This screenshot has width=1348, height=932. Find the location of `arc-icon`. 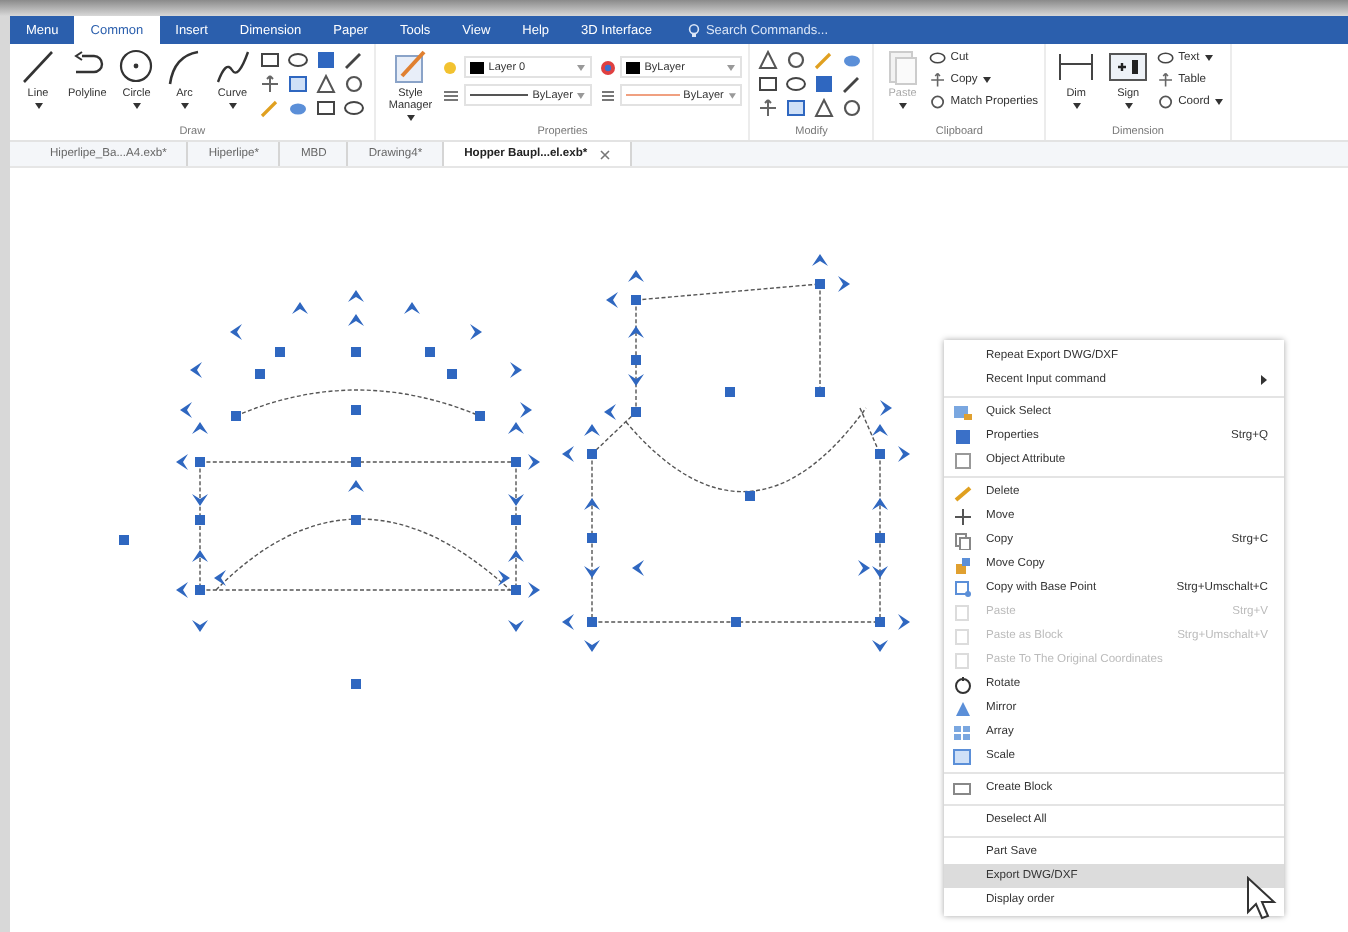

arc-icon is located at coordinates (184, 67).